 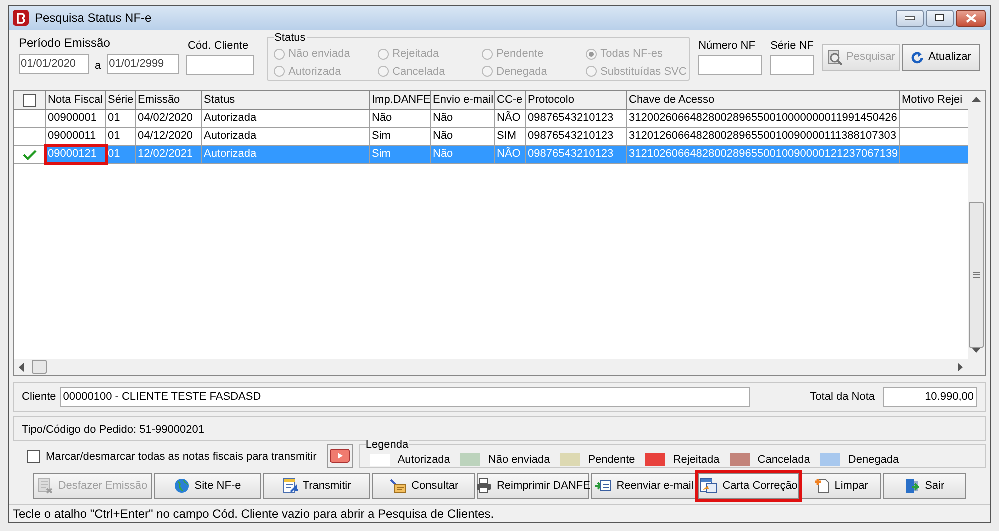 I want to click on column-header: Série, so click(x=121, y=100).